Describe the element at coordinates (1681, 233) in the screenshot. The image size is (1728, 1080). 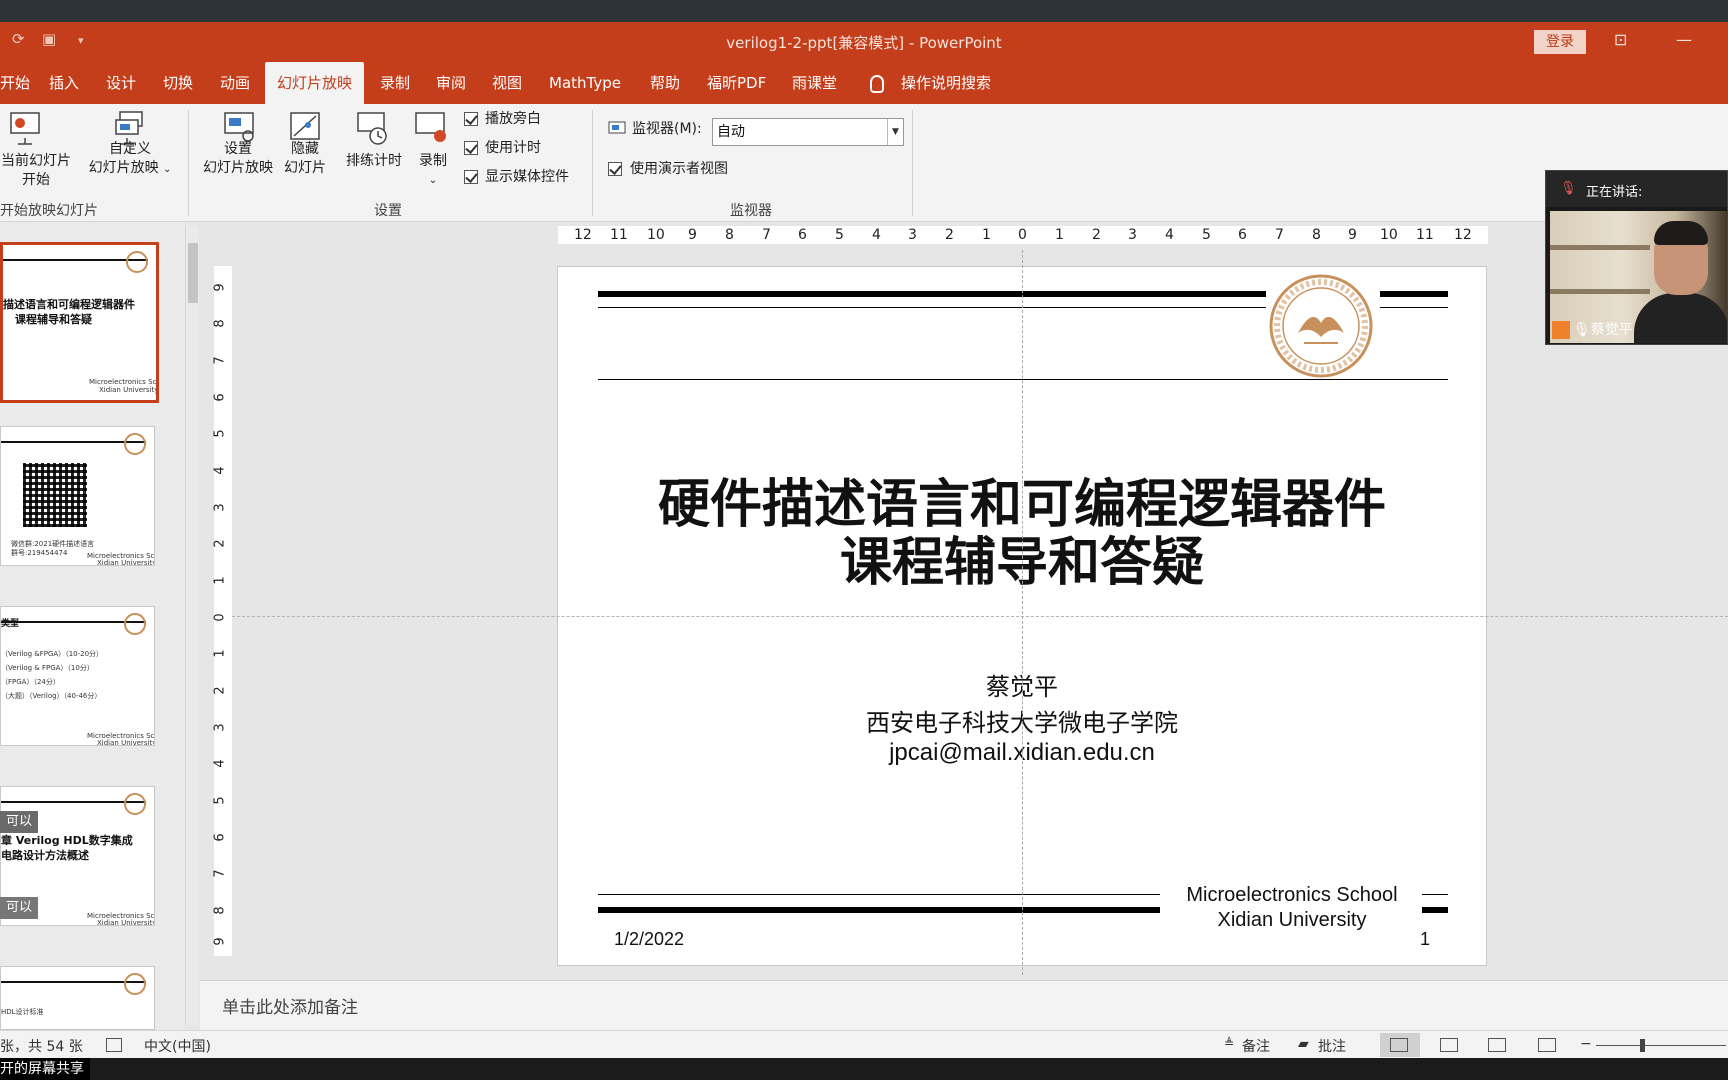
I see `participant-hair` at that location.